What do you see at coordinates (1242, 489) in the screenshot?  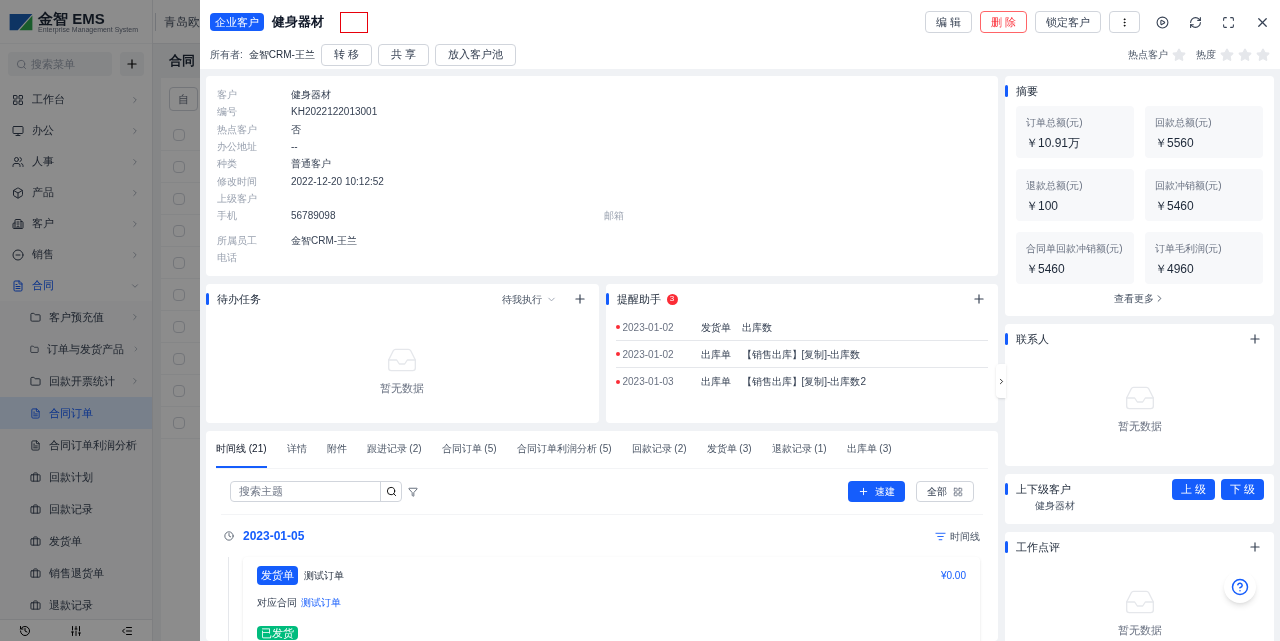 I see `hierarchy-button: 下 级` at bounding box center [1242, 489].